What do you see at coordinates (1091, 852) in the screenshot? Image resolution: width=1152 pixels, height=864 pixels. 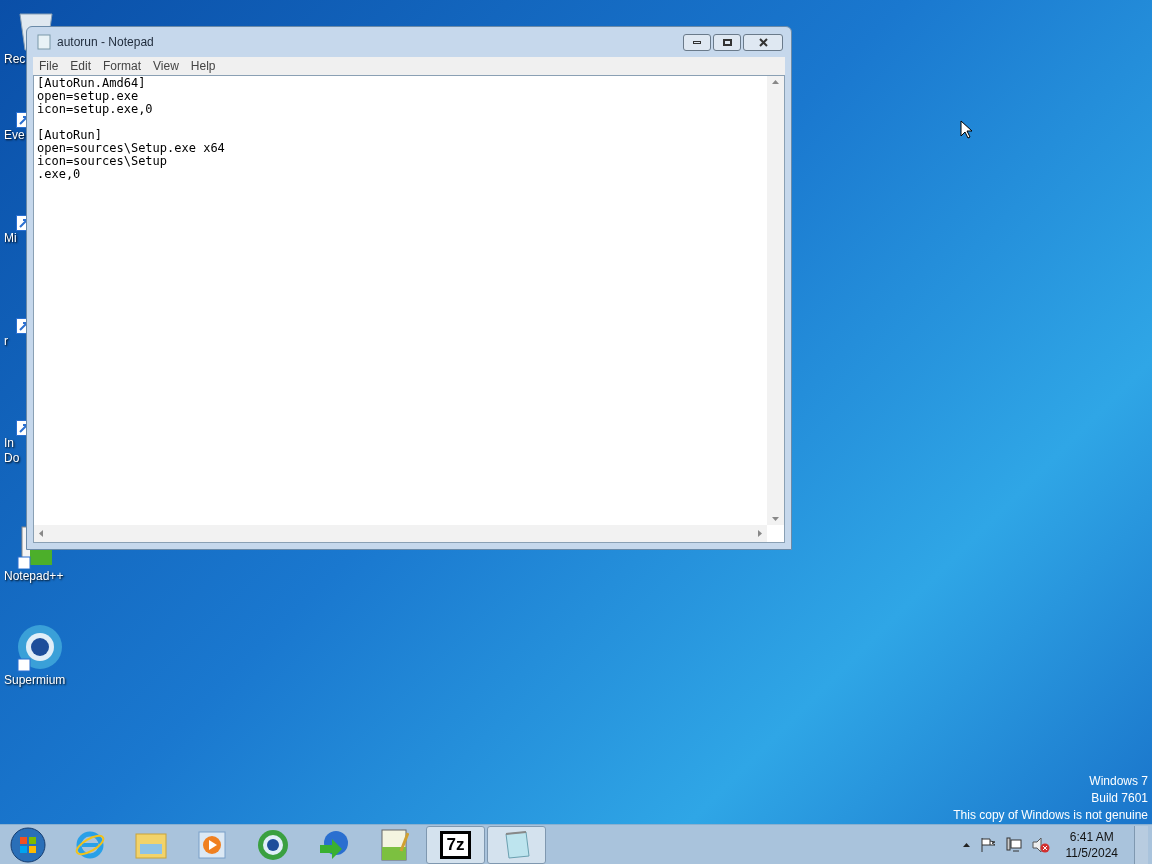 I see `clock-date: 11/5/2024` at bounding box center [1091, 852].